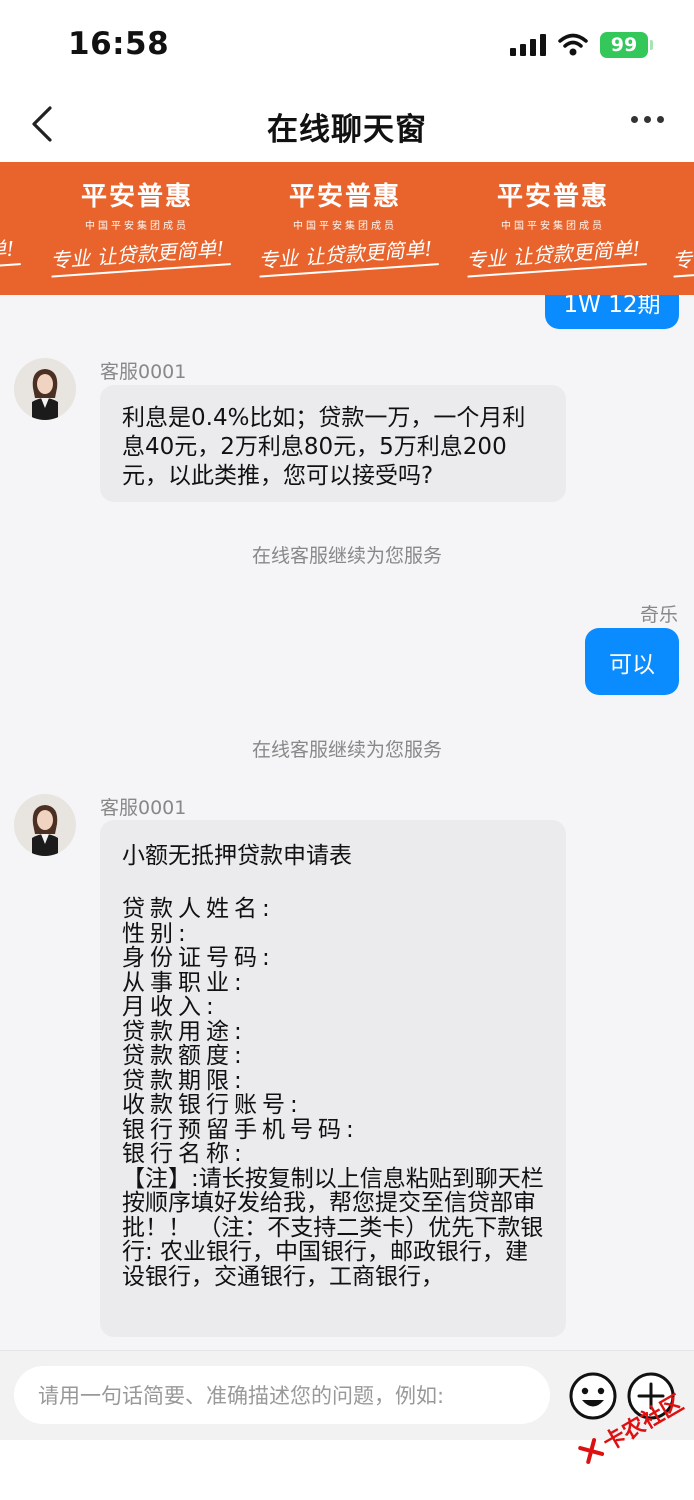  I want to click on message-bubble-outgoing: 可以, so click(632, 661).